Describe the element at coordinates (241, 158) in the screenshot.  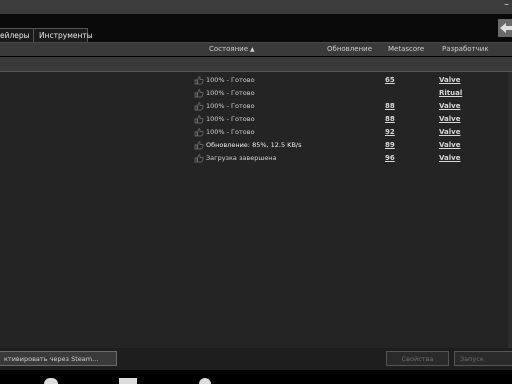
I see `row-status: Загрузка завершена` at that location.